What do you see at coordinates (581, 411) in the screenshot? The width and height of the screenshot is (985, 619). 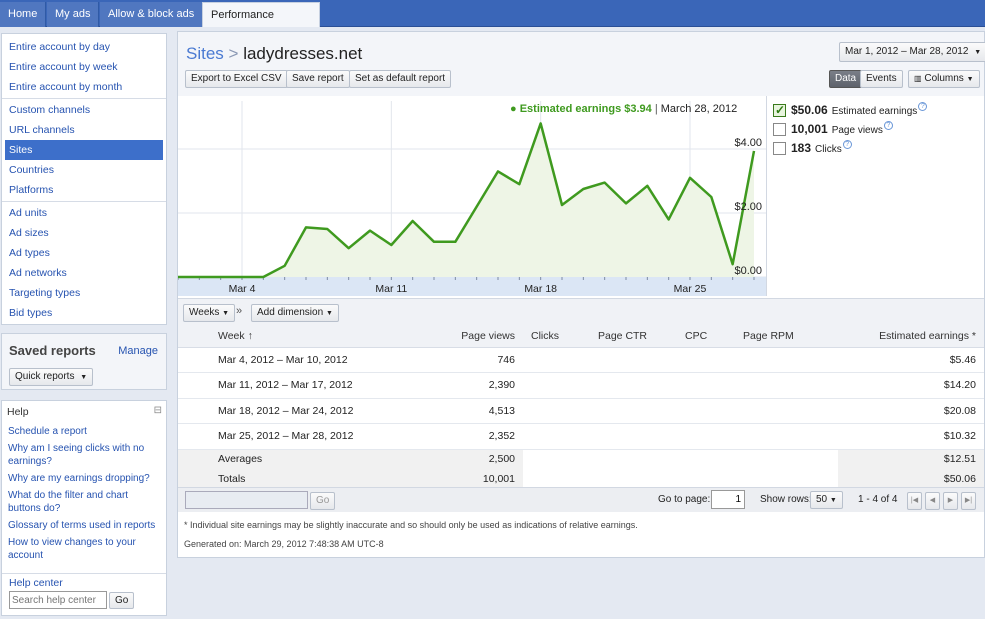 I see `table-row: Mar 18, 2012 – Mar 24, 2012 4,513 $20.08` at bounding box center [581, 411].